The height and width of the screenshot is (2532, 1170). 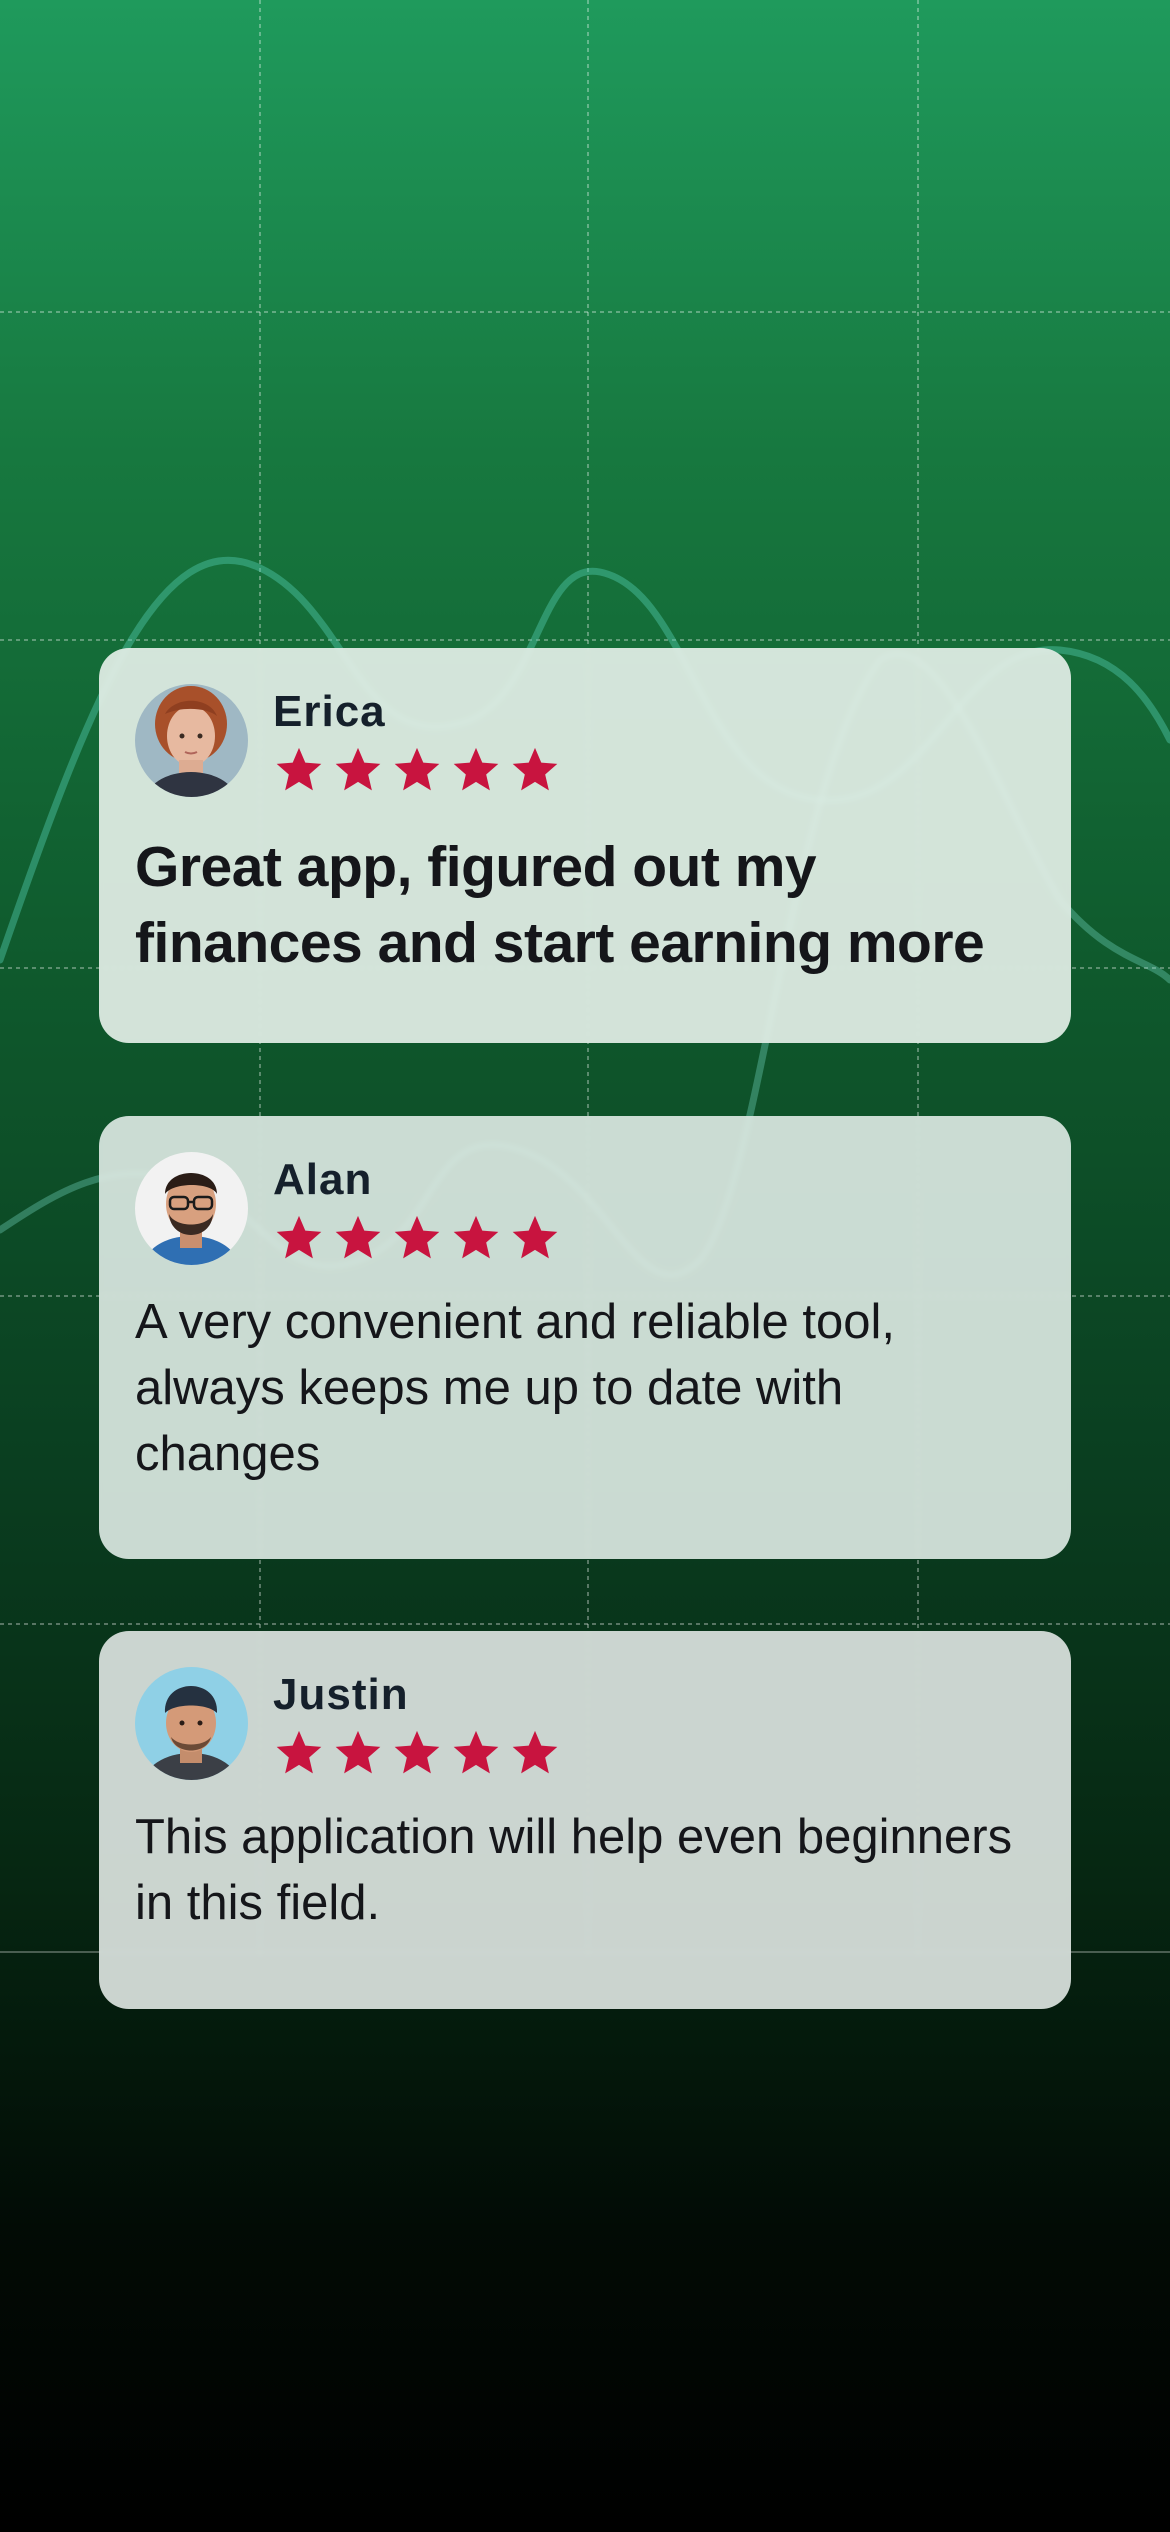 What do you see at coordinates (191, 1208) in the screenshot?
I see `man-glasses-portrait-avatar` at bounding box center [191, 1208].